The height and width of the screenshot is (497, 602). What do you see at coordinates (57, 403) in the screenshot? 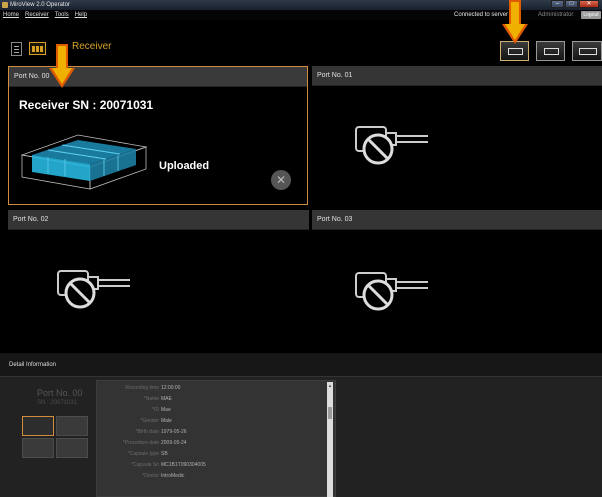
I see `detail-sn-label: SN : 20071031` at bounding box center [57, 403].